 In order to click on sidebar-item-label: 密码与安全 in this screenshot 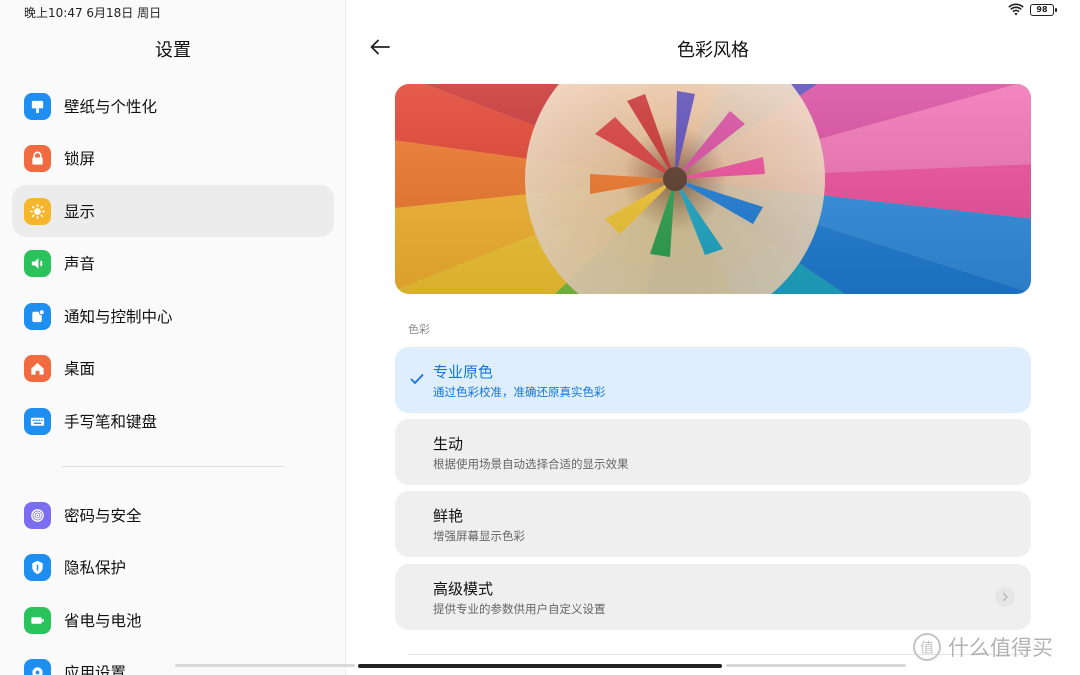, I will do `click(103, 516)`.